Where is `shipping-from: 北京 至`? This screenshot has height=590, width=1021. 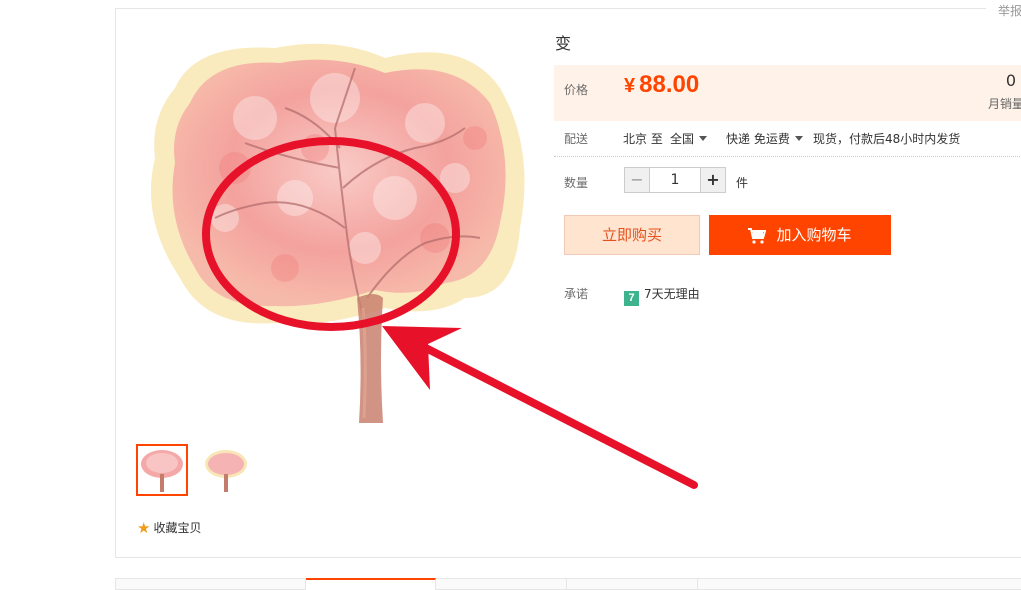 shipping-from: 北京 至 is located at coordinates (643, 139).